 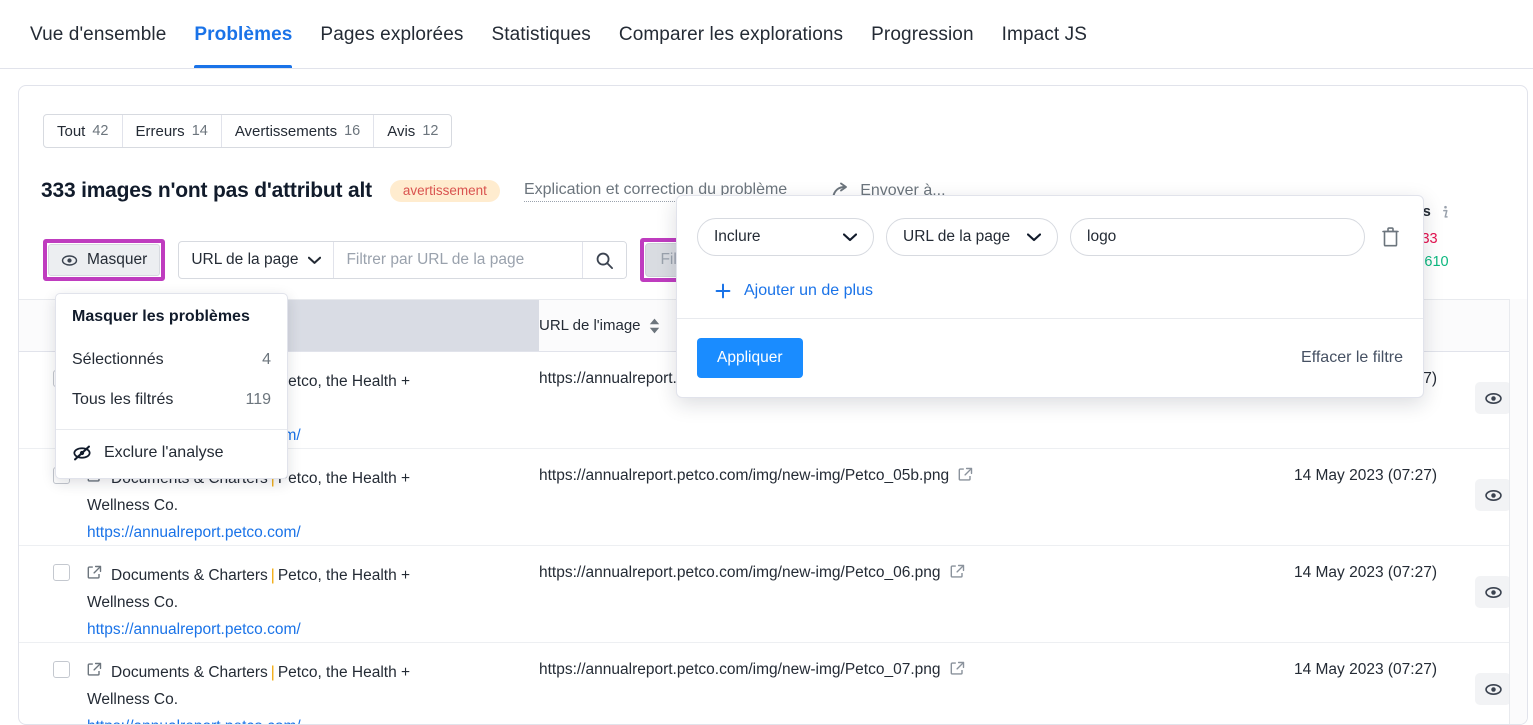 What do you see at coordinates (731, 46) in the screenshot?
I see `nav-item-4: Comparer les explorations` at bounding box center [731, 46].